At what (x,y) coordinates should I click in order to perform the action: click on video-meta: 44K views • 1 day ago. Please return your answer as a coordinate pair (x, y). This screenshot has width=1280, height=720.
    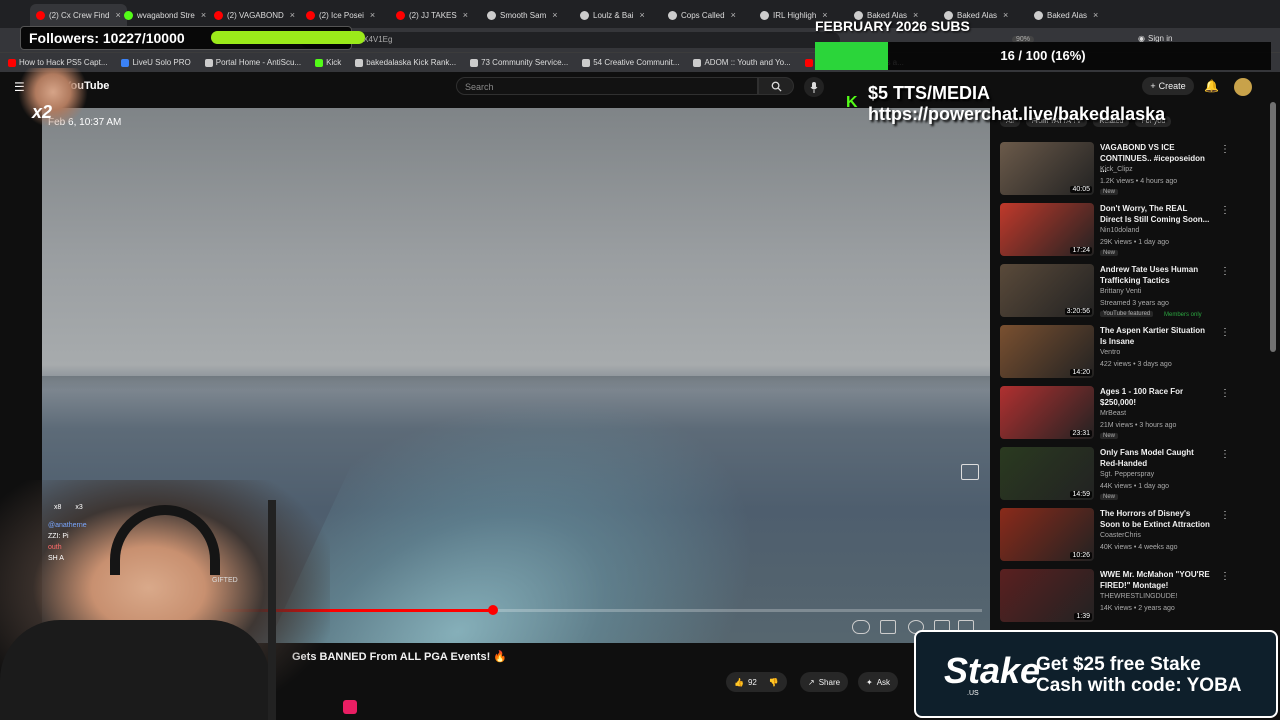
    Looking at the image, I should click on (1134, 486).